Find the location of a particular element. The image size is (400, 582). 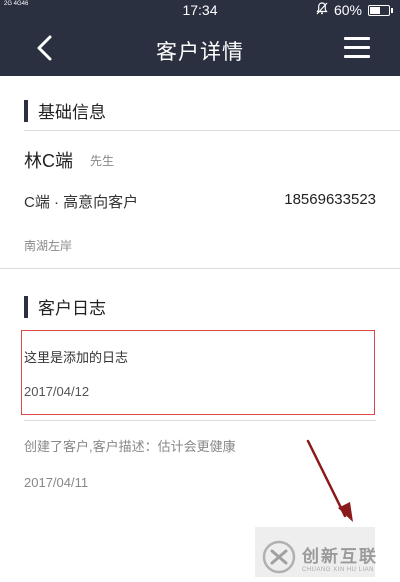

watermark-name-cn: 创新互联 is located at coordinates (340, 556).